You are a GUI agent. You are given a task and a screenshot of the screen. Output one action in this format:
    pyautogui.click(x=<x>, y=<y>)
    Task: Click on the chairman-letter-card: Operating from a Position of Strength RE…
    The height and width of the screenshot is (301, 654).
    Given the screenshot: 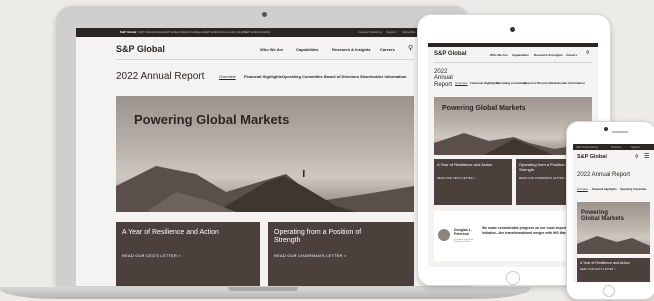 What is the action you would take?
    pyautogui.click(x=341, y=254)
    